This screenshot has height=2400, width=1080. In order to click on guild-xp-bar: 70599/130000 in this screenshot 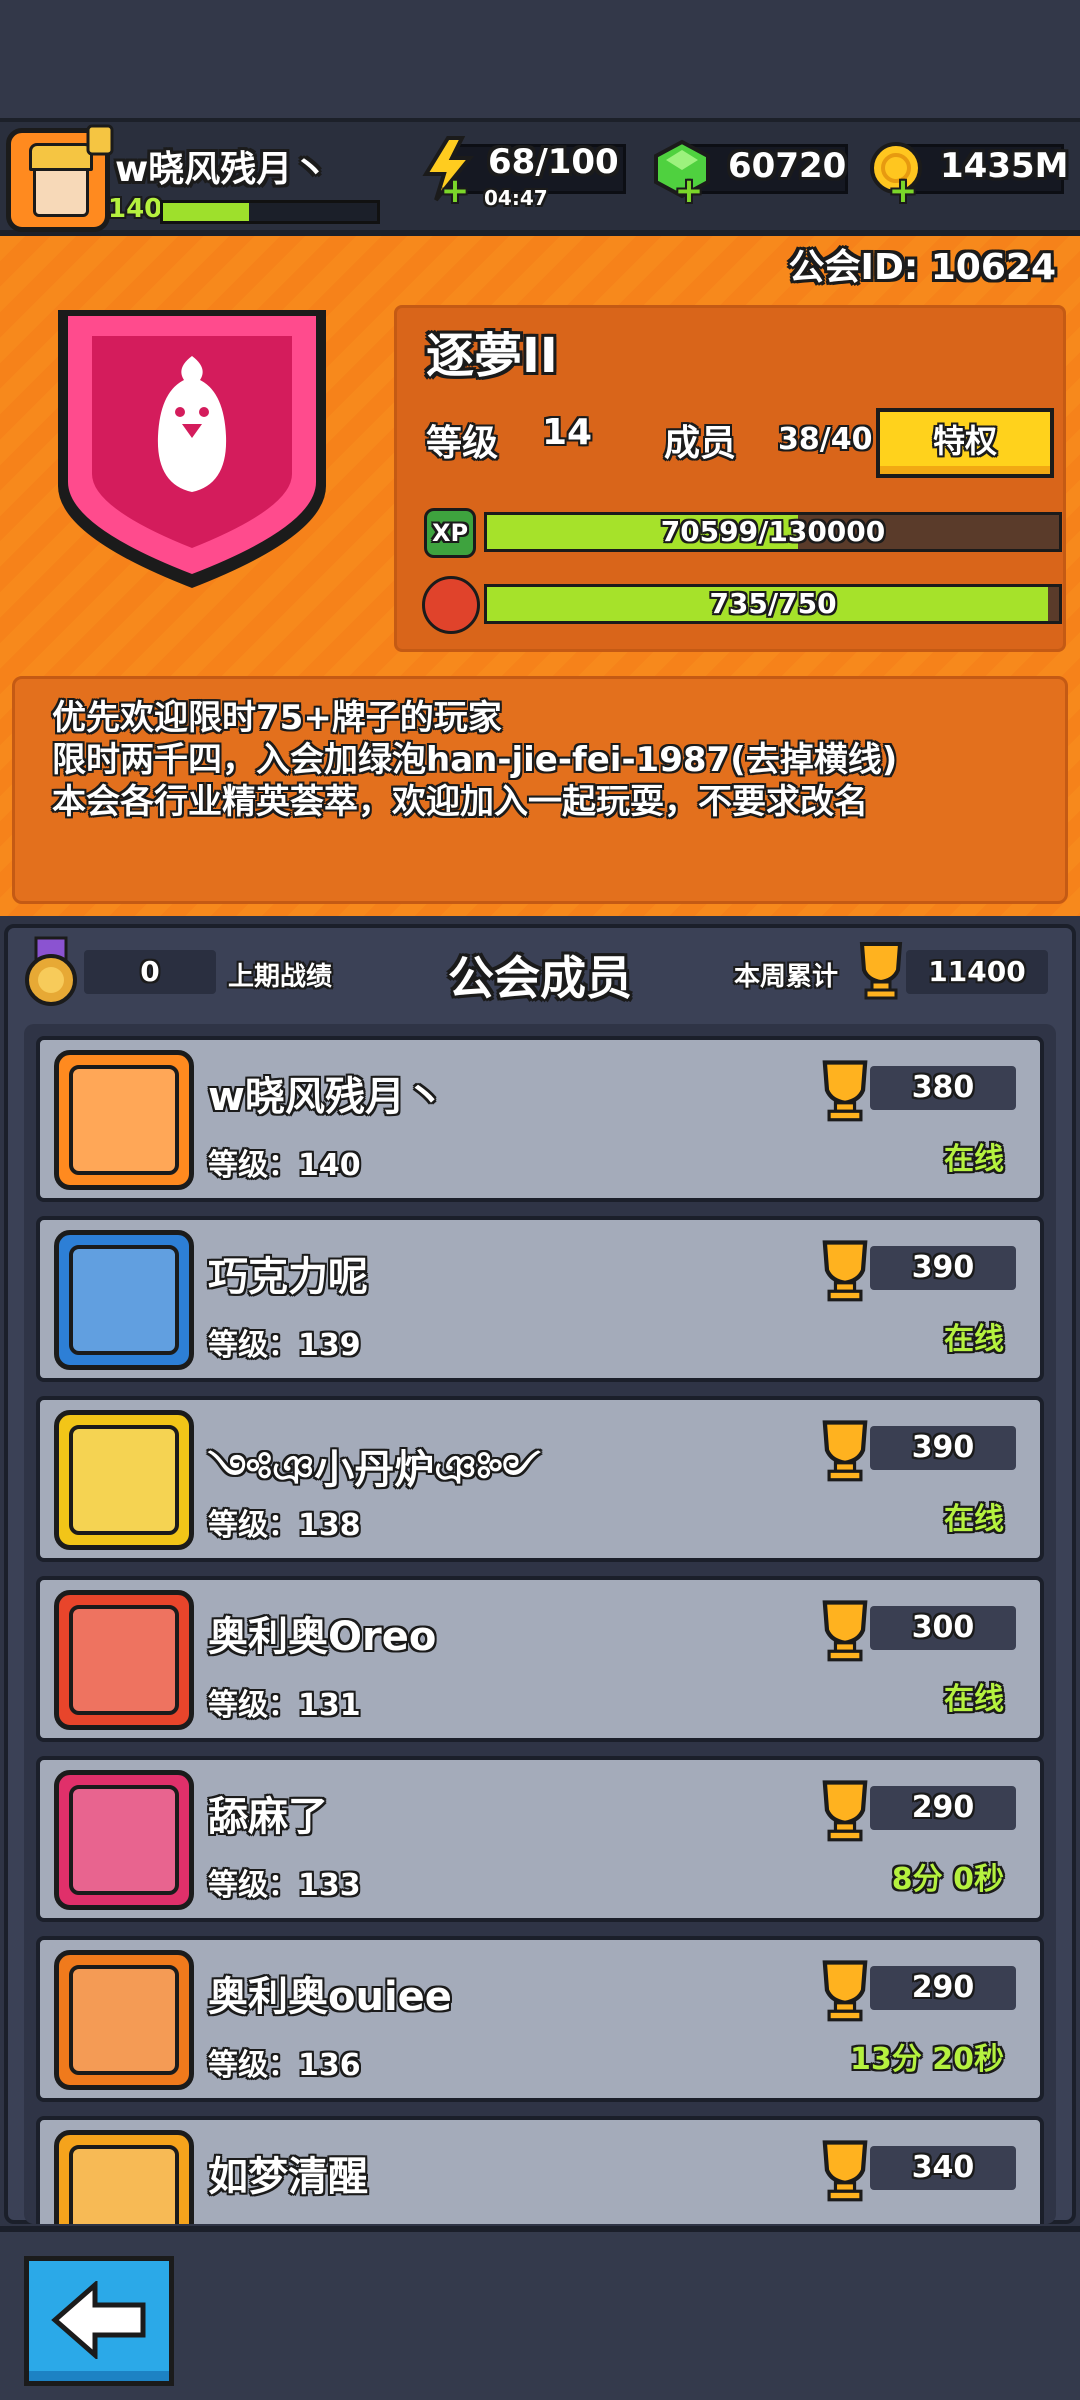, I will do `click(773, 532)`.